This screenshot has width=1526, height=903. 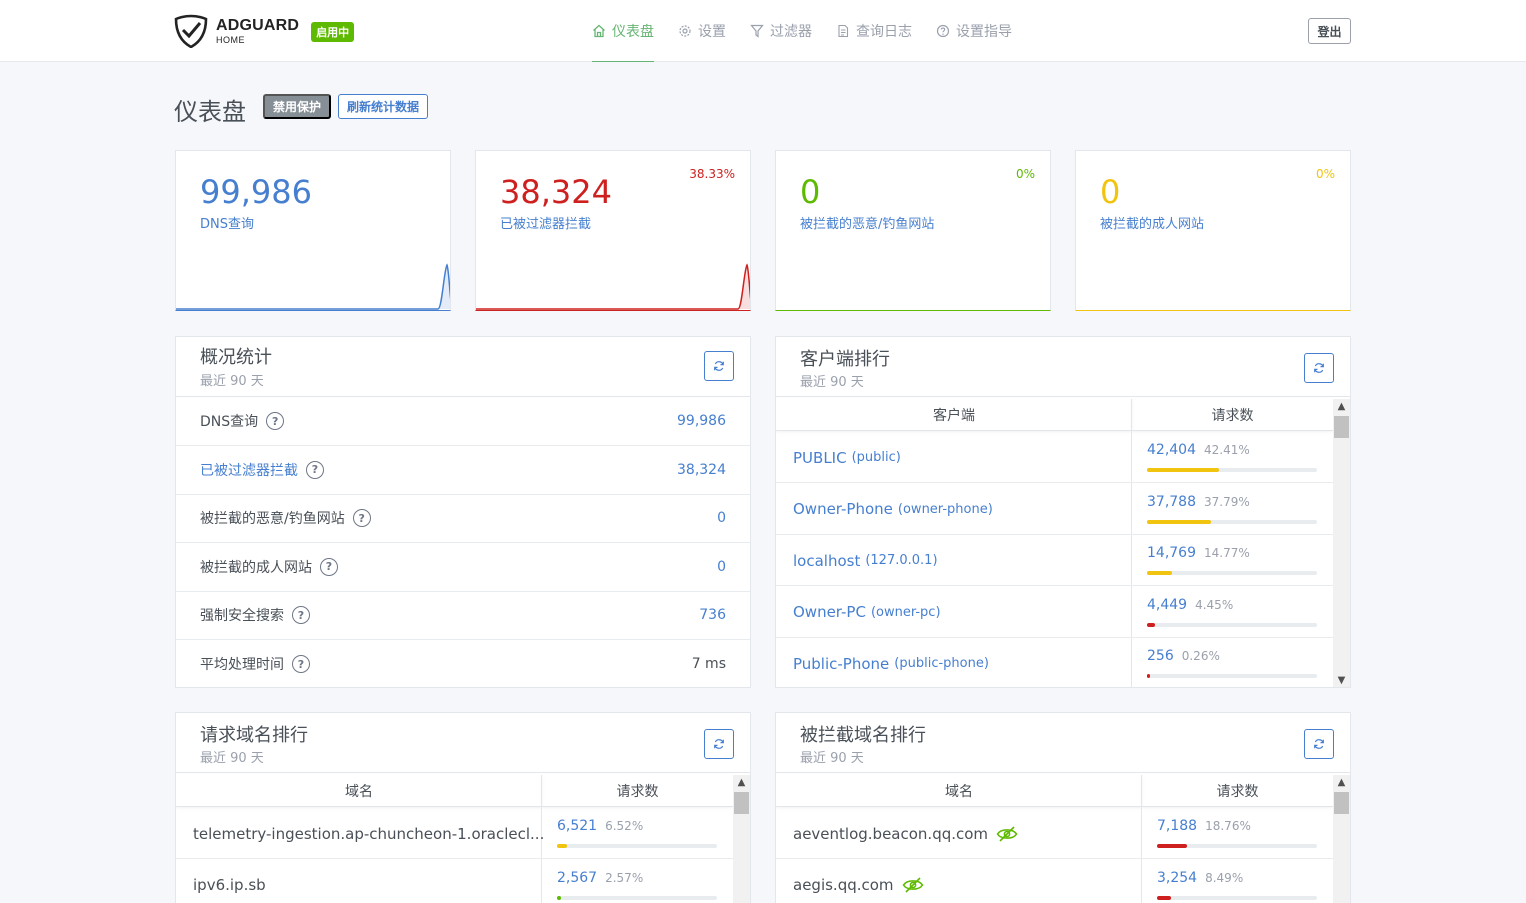 I want to click on refresh-stats-button: 刷新统计数据, so click(x=383, y=106).